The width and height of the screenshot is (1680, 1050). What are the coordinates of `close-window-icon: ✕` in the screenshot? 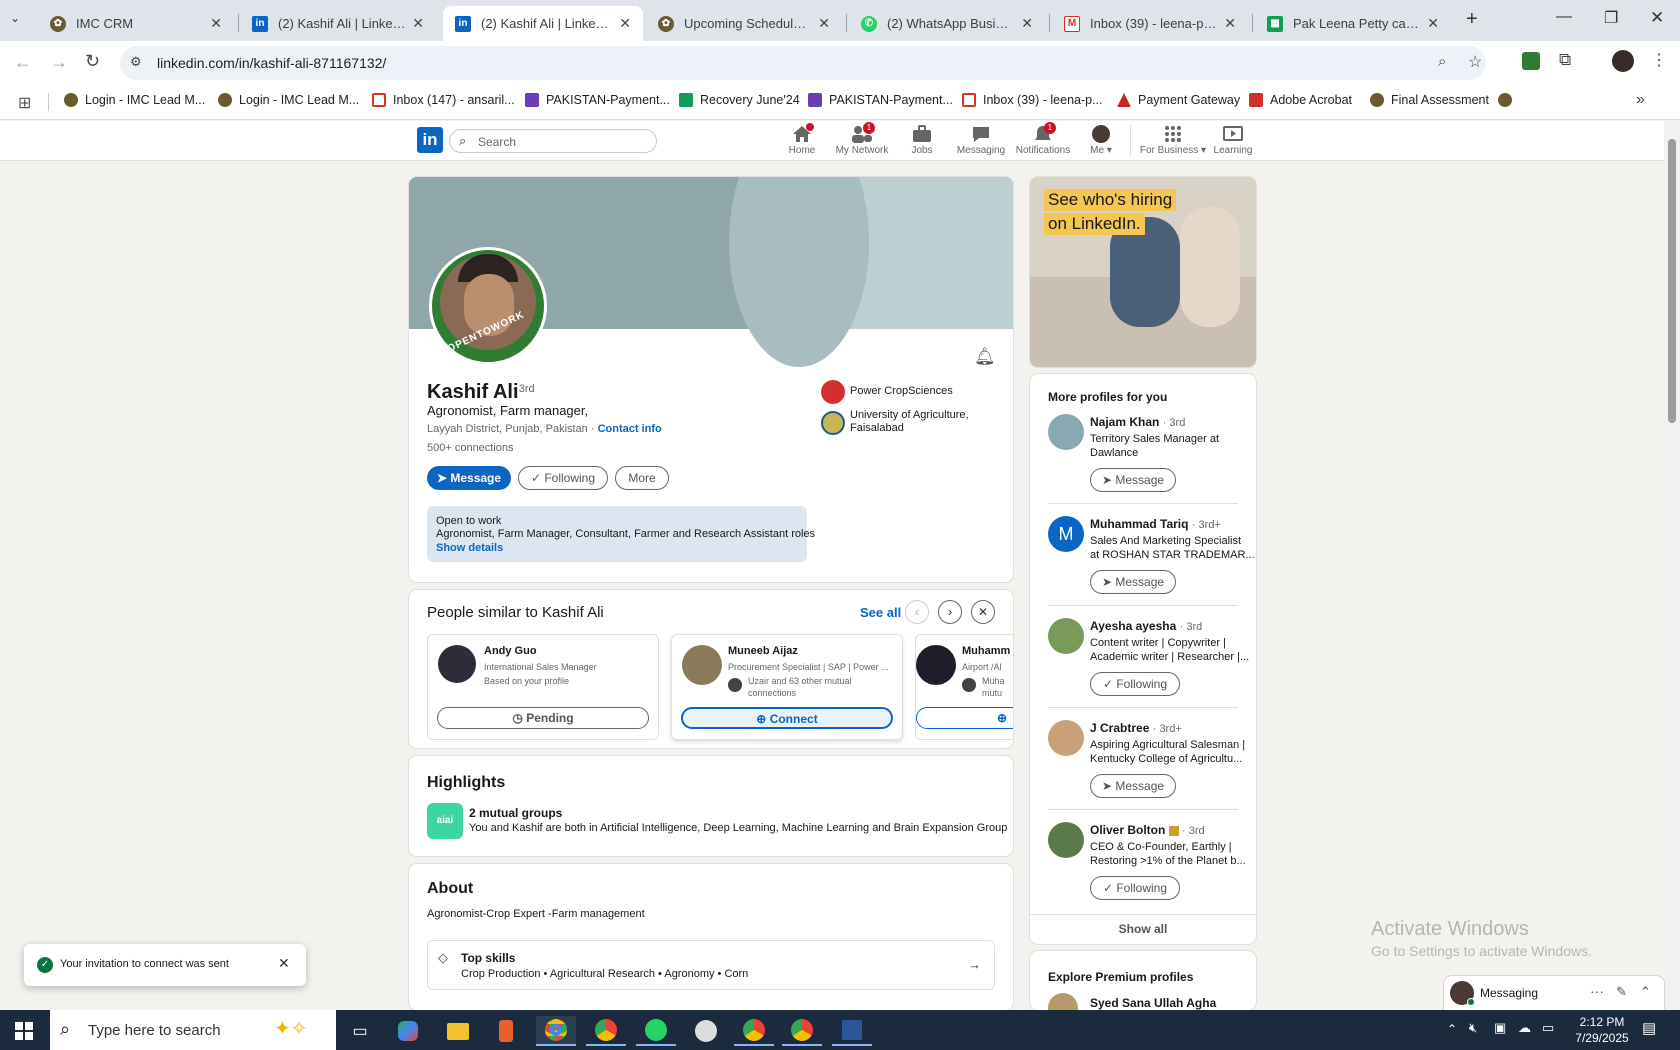 It's located at (1657, 18).